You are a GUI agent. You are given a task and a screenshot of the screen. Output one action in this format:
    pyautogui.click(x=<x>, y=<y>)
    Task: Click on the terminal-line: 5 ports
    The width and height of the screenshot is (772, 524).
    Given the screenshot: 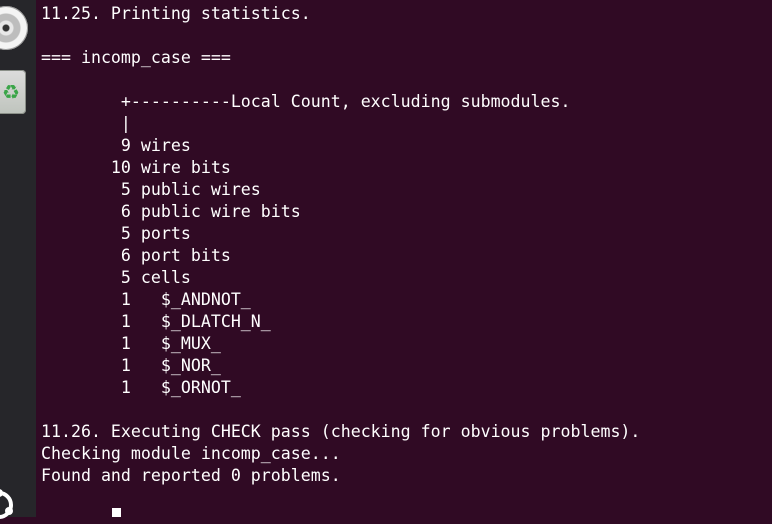 What is the action you would take?
    pyautogui.click(x=116, y=233)
    